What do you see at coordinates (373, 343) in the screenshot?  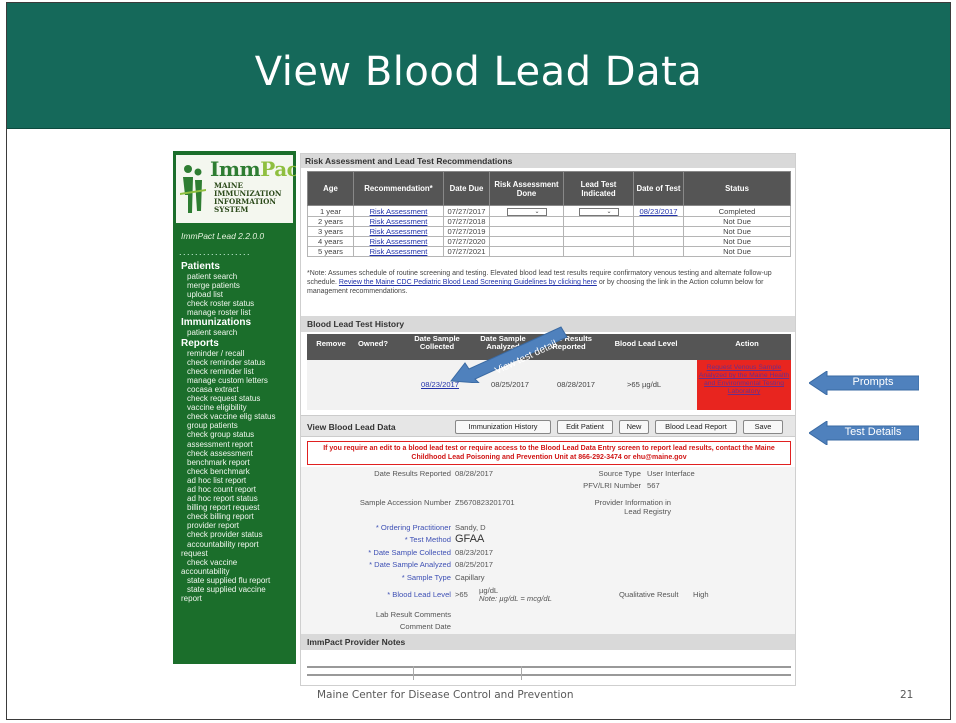 I see `col-header: Owned?` at bounding box center [373, 343].